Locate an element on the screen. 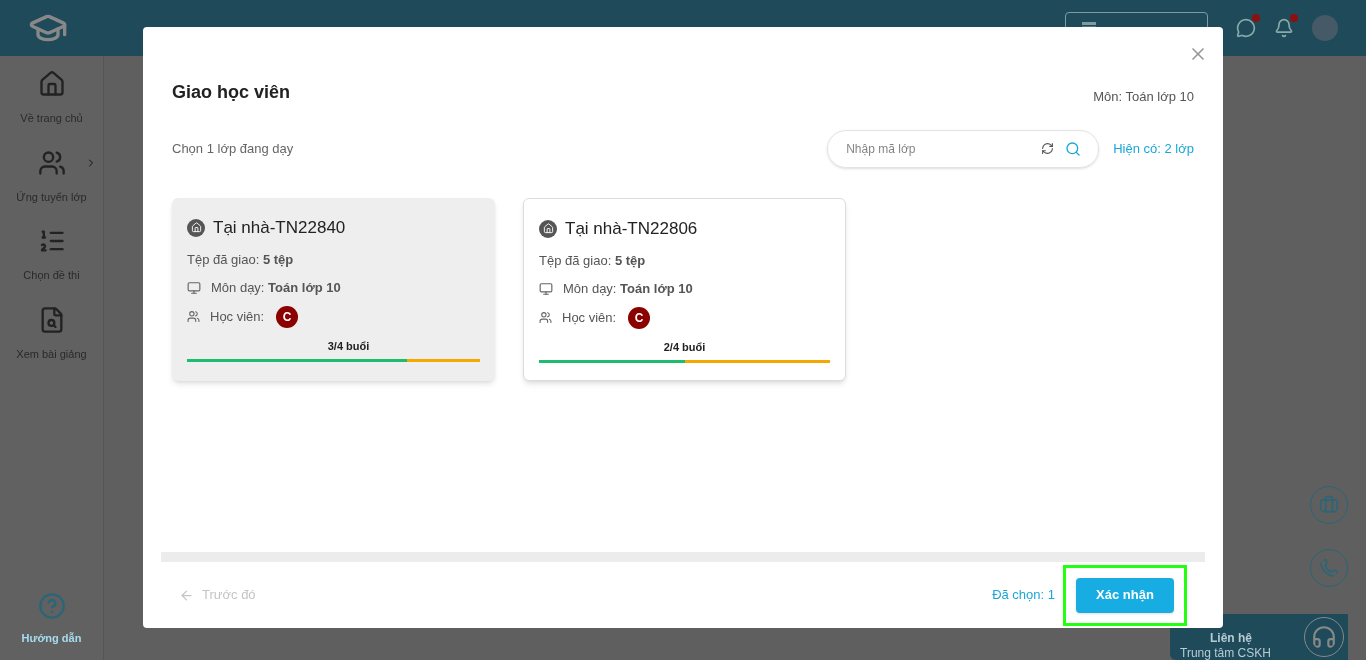 The width and height of the screenshot is (1366, 660). sessions-text: 2/4 buổi is located at coordinates (684, 347).